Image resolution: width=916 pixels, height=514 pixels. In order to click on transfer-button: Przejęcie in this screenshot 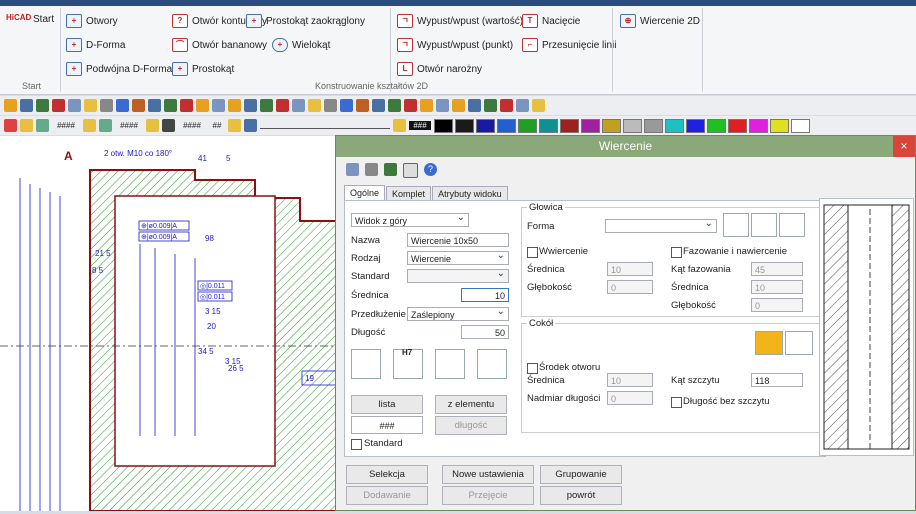, I will do `click(488, 495)`.